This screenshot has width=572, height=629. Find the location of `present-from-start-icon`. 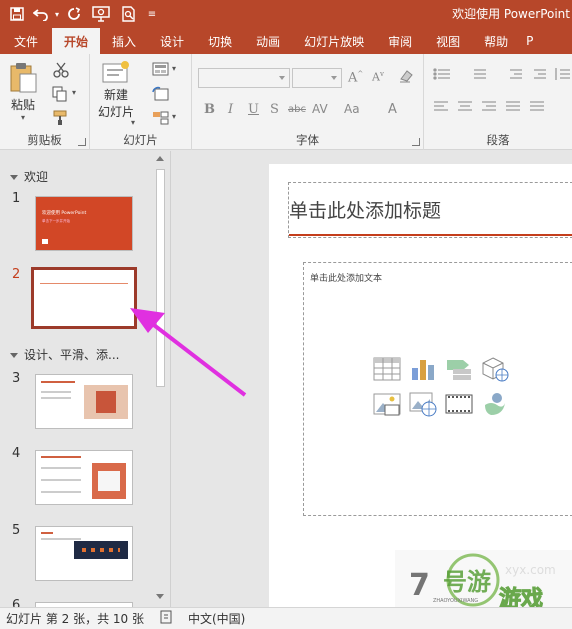

present-from-start-icon is located at coordinates (101, 14).